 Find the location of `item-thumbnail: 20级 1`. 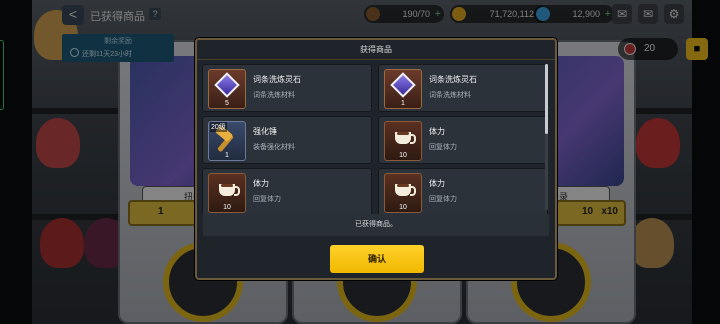

item-thumbnail: 20级 1 is located at coordinates (227, 141).